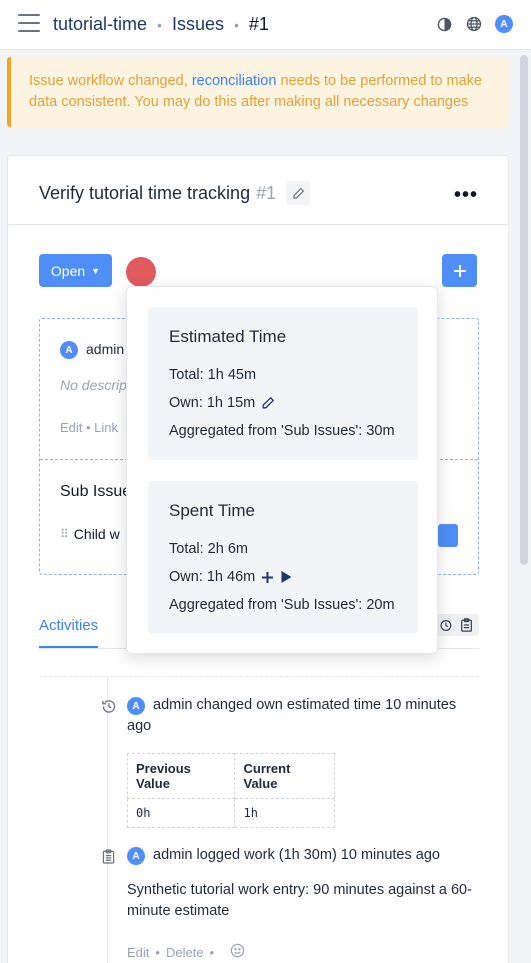 The image size is (531, 963). I want to click on status-dropdown-button: Open ▼, so click(75, 270).